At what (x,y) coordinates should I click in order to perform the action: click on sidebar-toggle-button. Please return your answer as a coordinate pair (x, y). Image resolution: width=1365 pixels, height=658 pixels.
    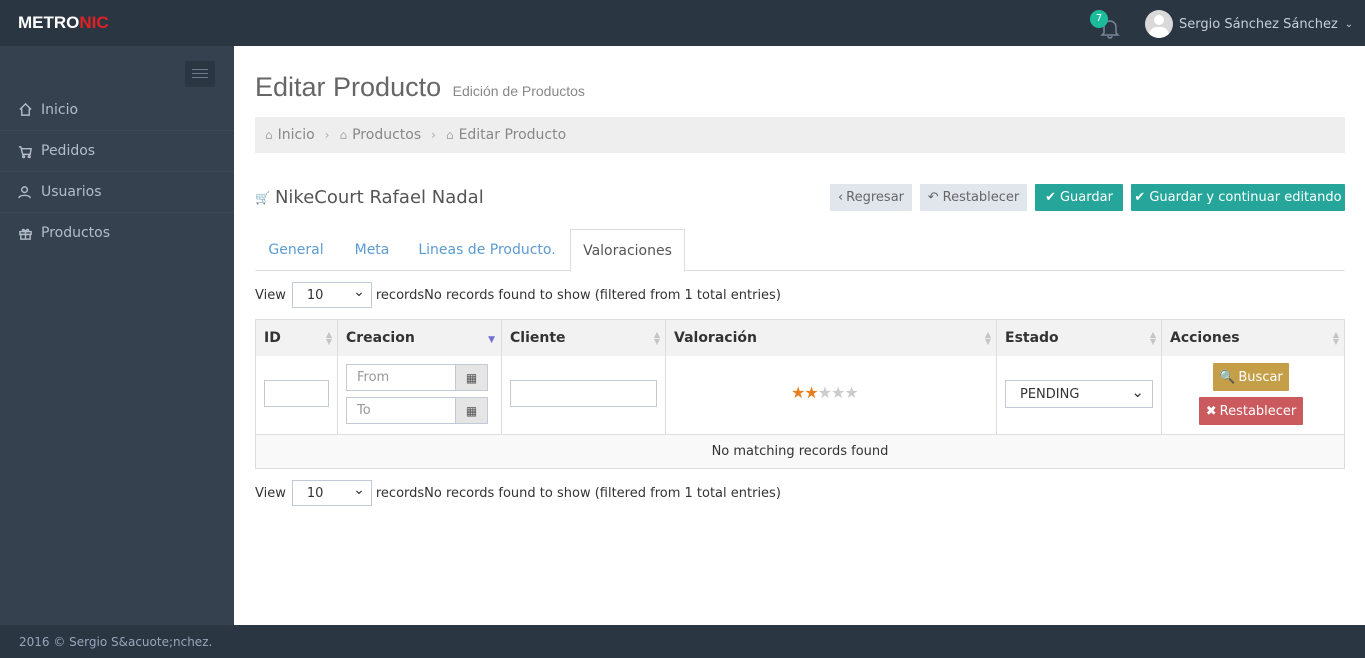
    Looking at the image, I should click on (200, 74).